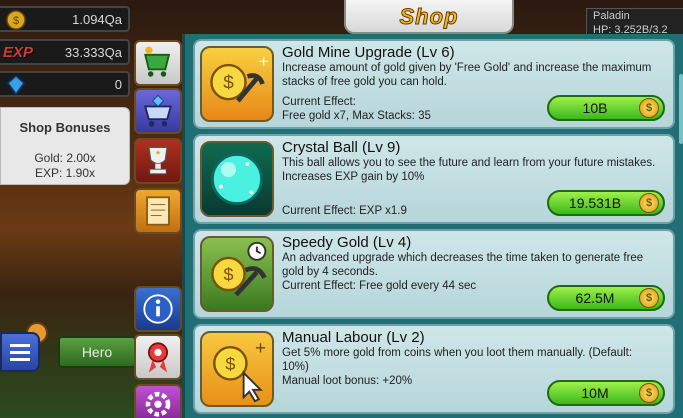 The width and height of the screenshot is (683, 418). Describe the element at coordinates (93, 52) in the screenshot. I see `exp-value: 33.333Qa` at that location.